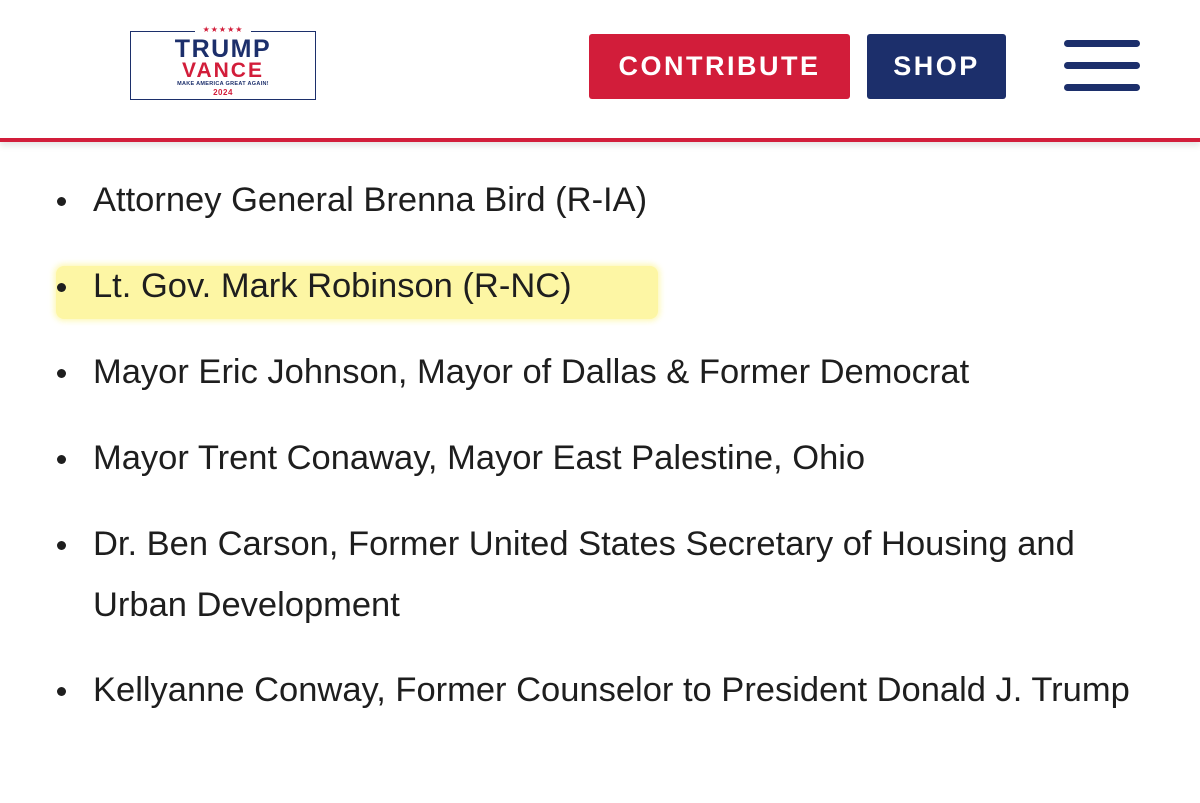 This screenshot has width=1200, height=803. I want to click on logo-stars: ★★★★★, so click(223, 30).